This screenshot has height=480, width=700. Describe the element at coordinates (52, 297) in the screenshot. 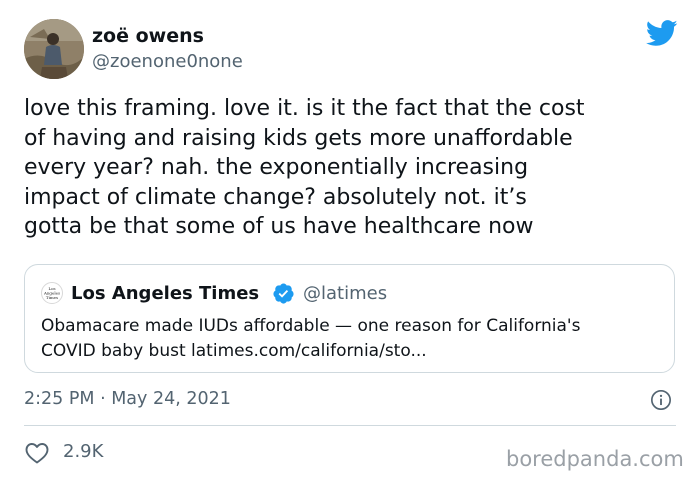

I see `latimes-logo-text: Times` at that location.